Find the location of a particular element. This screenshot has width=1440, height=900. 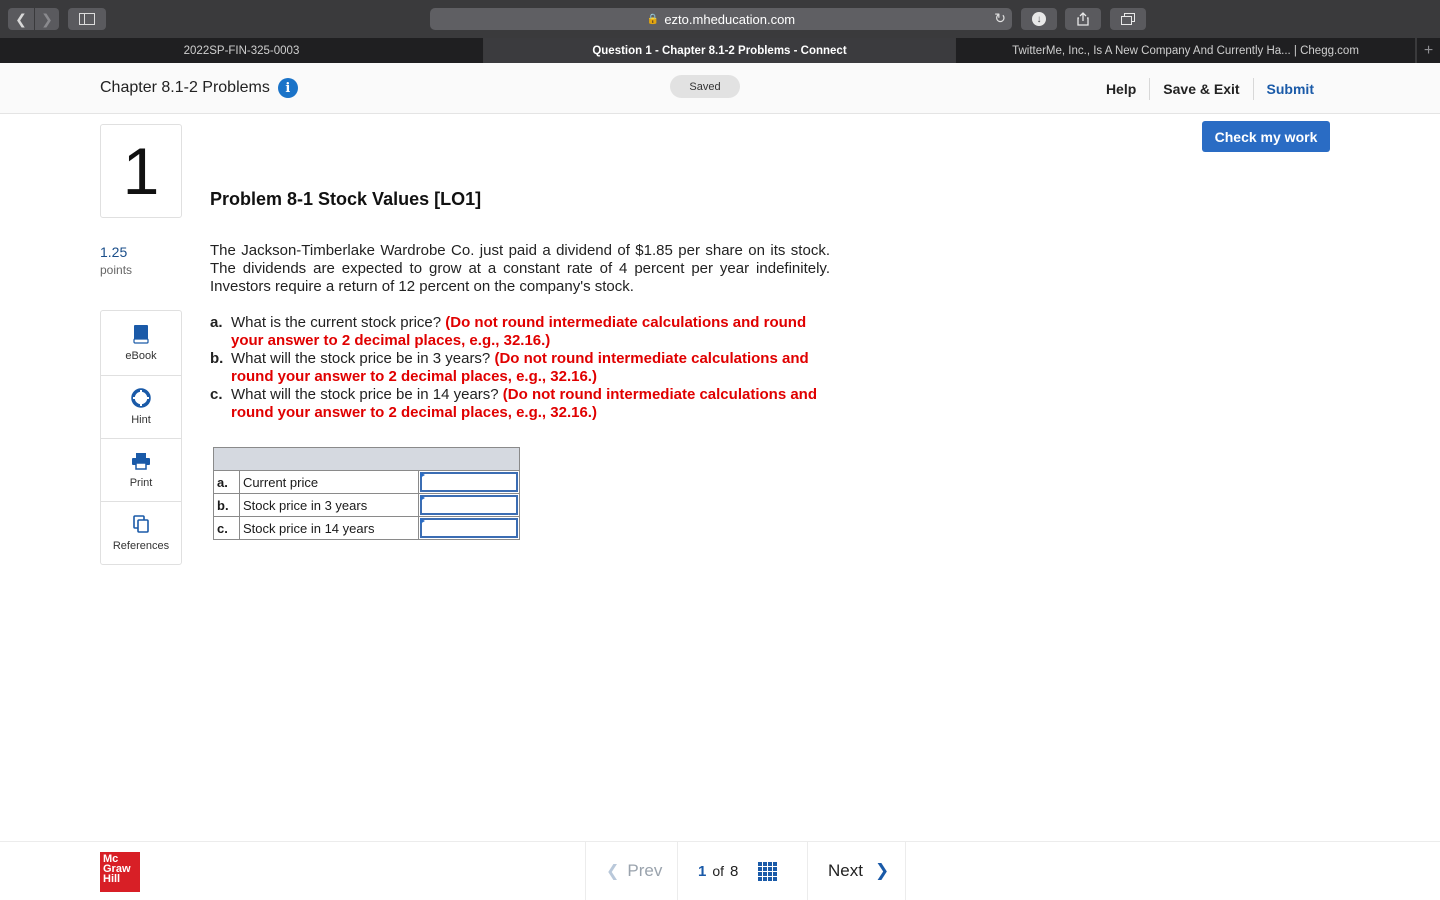

tab-course: 2022SP-FIN-325-0003 is located at coordinates (242, 50).